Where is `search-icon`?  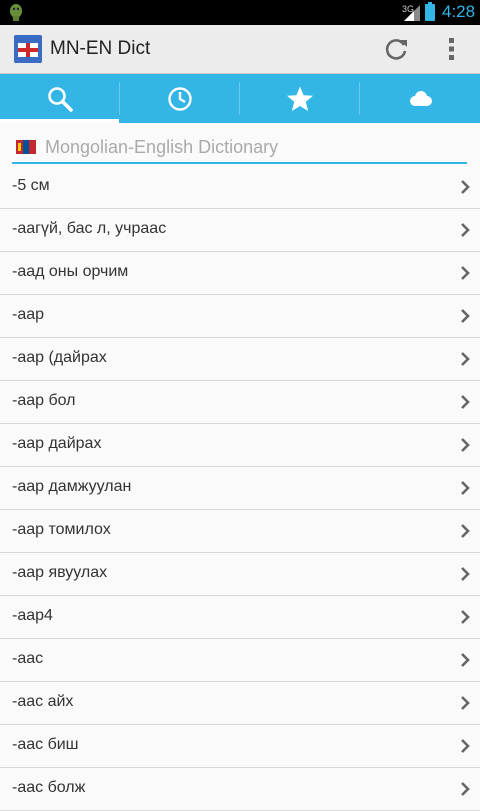 search-icon is located at coordinates (60, 99).